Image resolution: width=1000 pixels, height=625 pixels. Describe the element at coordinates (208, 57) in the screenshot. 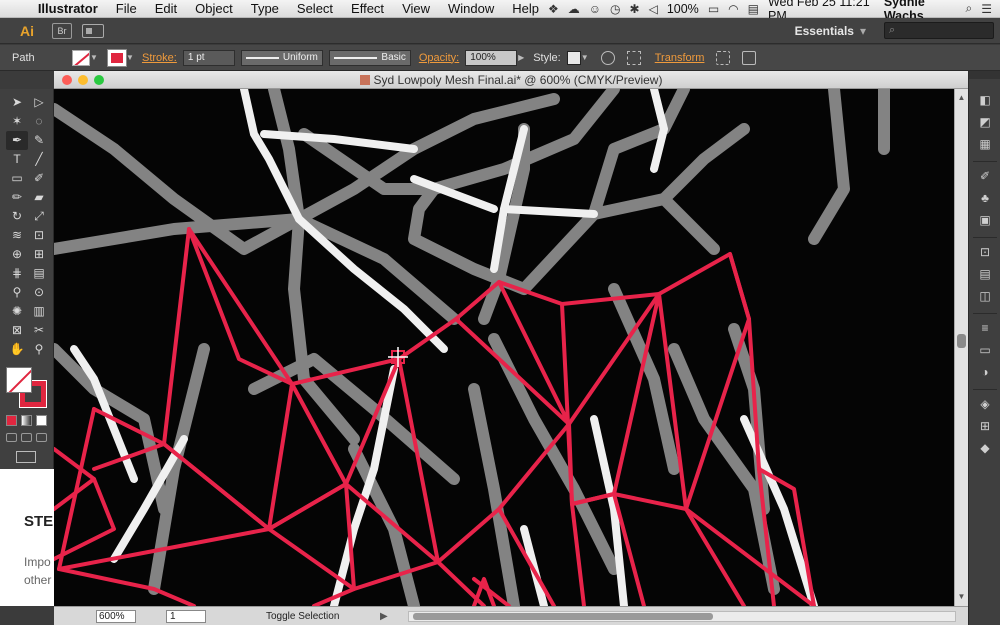

I see `stroke-weight-field: 1 pt` at that location.